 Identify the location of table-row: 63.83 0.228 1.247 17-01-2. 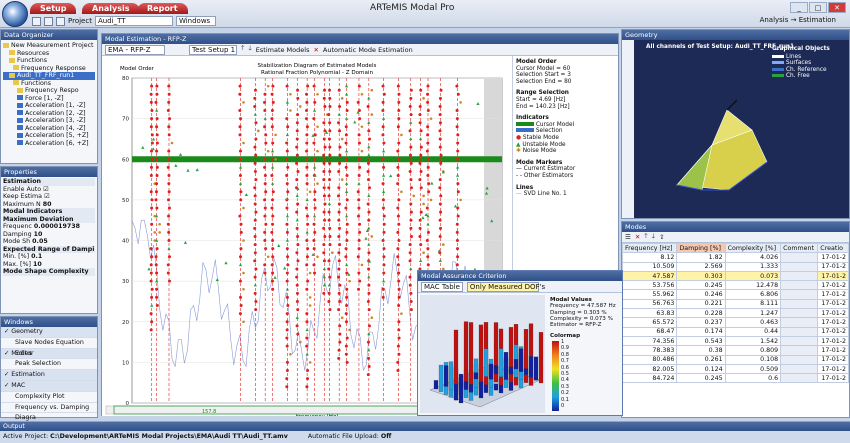
(735, 313).